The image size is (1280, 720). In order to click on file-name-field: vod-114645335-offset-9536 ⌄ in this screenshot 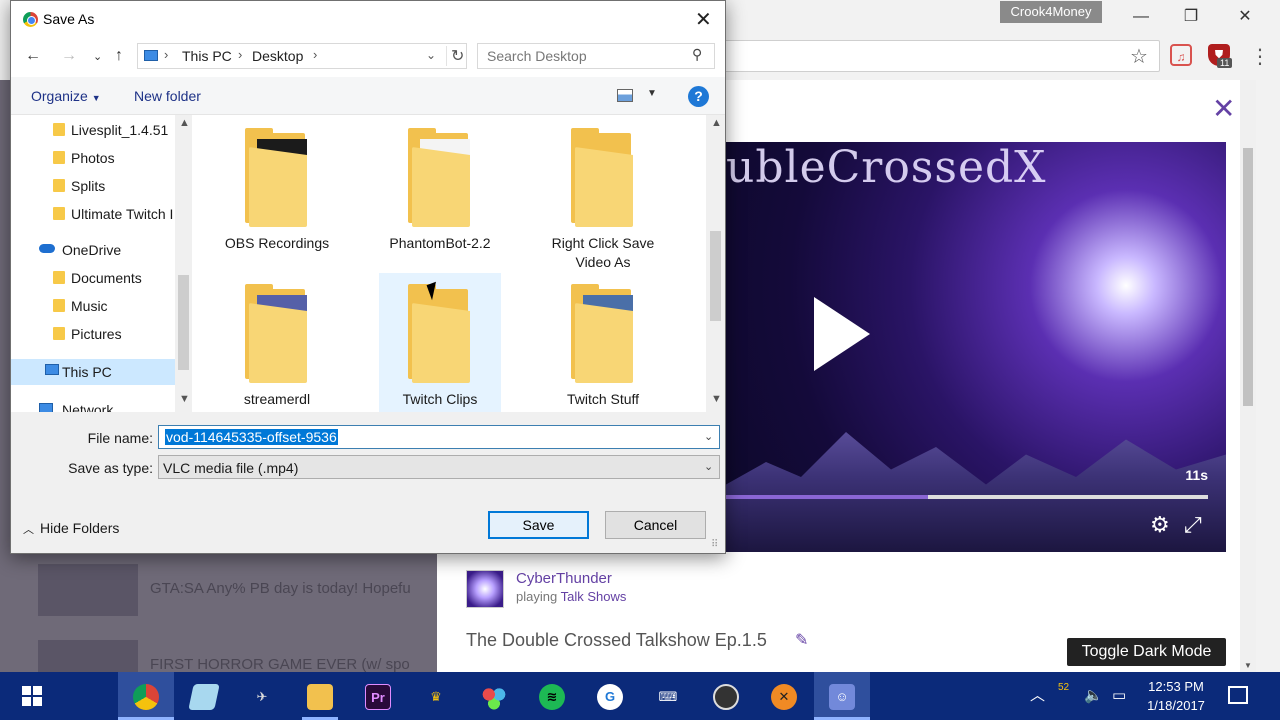, I will do `click(439, 437)`.